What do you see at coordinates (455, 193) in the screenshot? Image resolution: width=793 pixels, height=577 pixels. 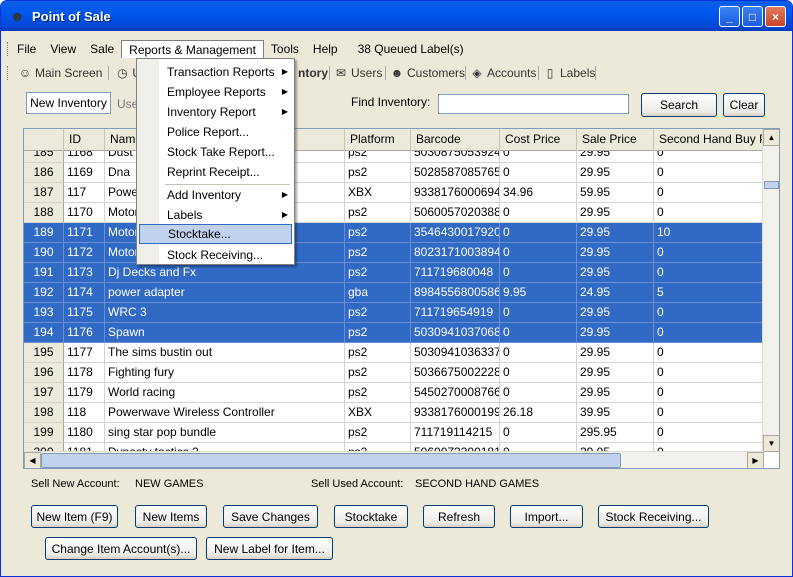 I see `cell-barcode: 9338176000694` at bounding box center [455, 193].